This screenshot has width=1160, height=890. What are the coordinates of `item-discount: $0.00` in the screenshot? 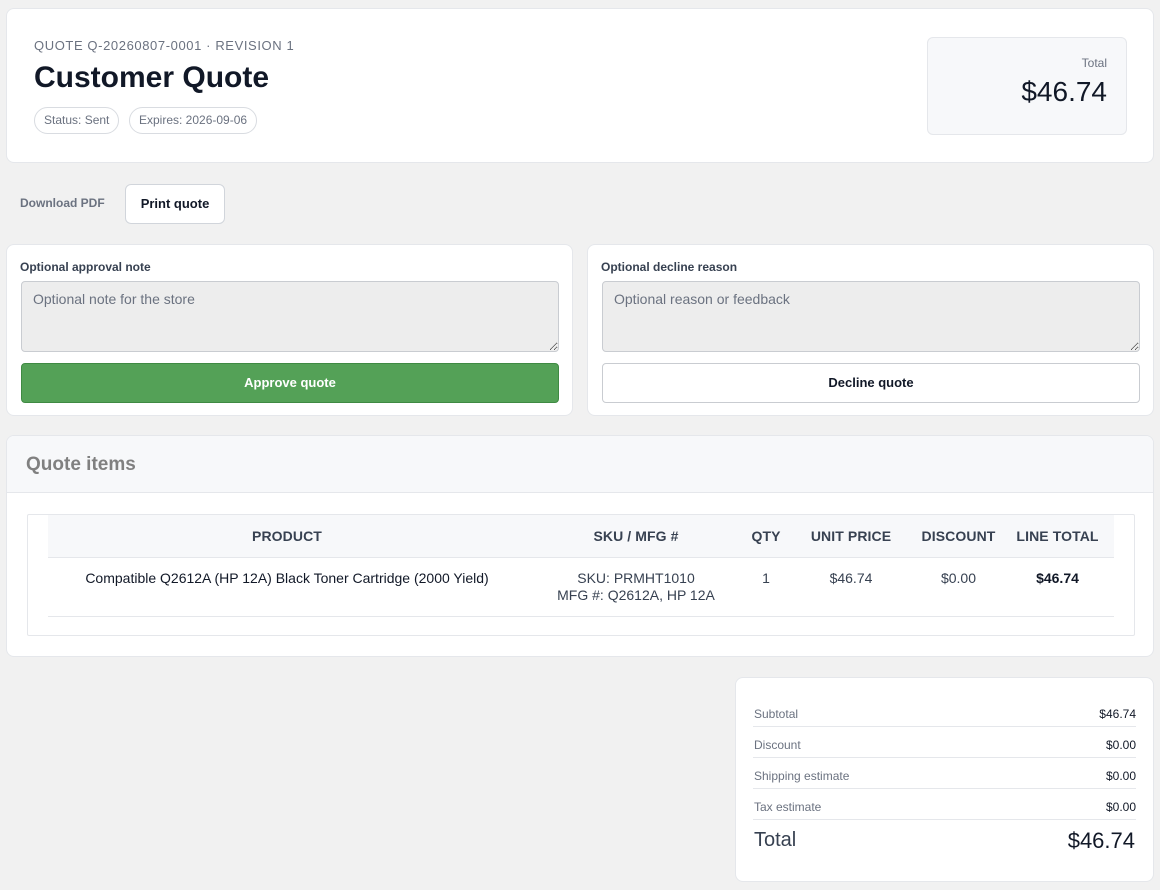 It's located at (958, 587).